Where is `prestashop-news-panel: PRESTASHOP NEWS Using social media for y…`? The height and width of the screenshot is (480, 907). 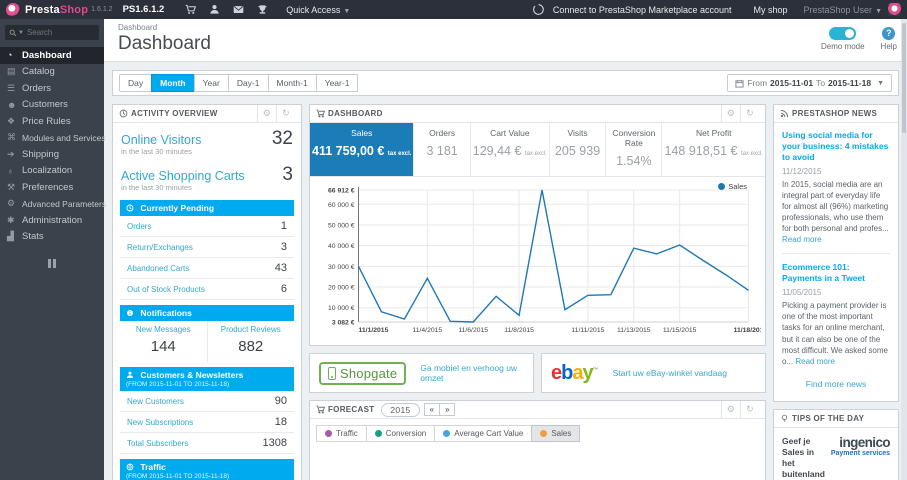
prestashop-news-panel: PRESTASHOP NEWS Using social media for y… is located at coordinates (836, 253).